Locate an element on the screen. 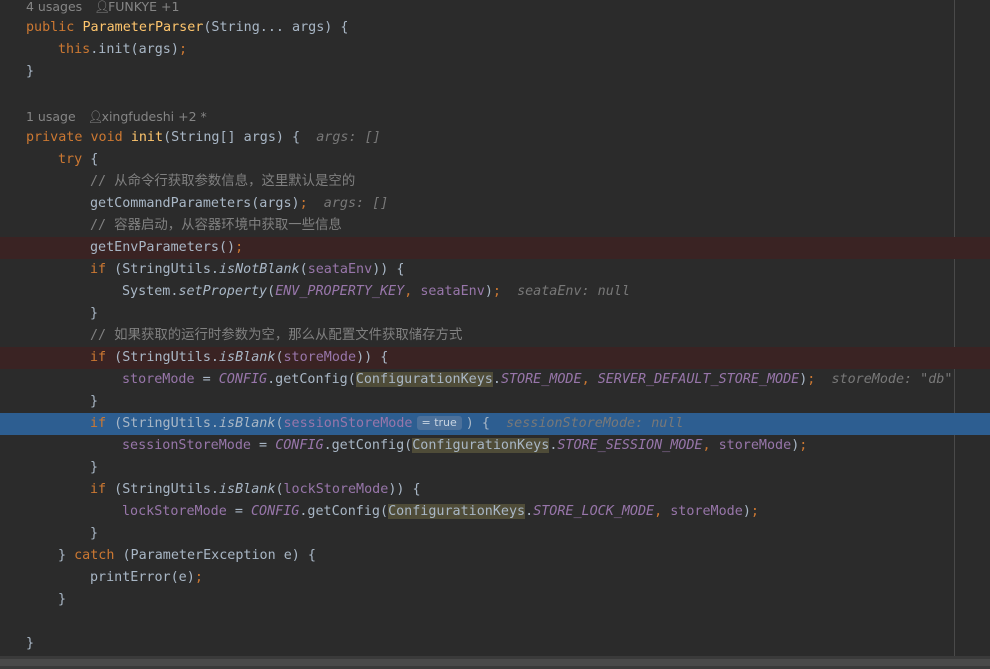 Image resolution: width=990 pixels, height=669 pixels. code-comment-line: // 容器启动，从容器环境中获取一些信息 is located at coordinates (495, 226).